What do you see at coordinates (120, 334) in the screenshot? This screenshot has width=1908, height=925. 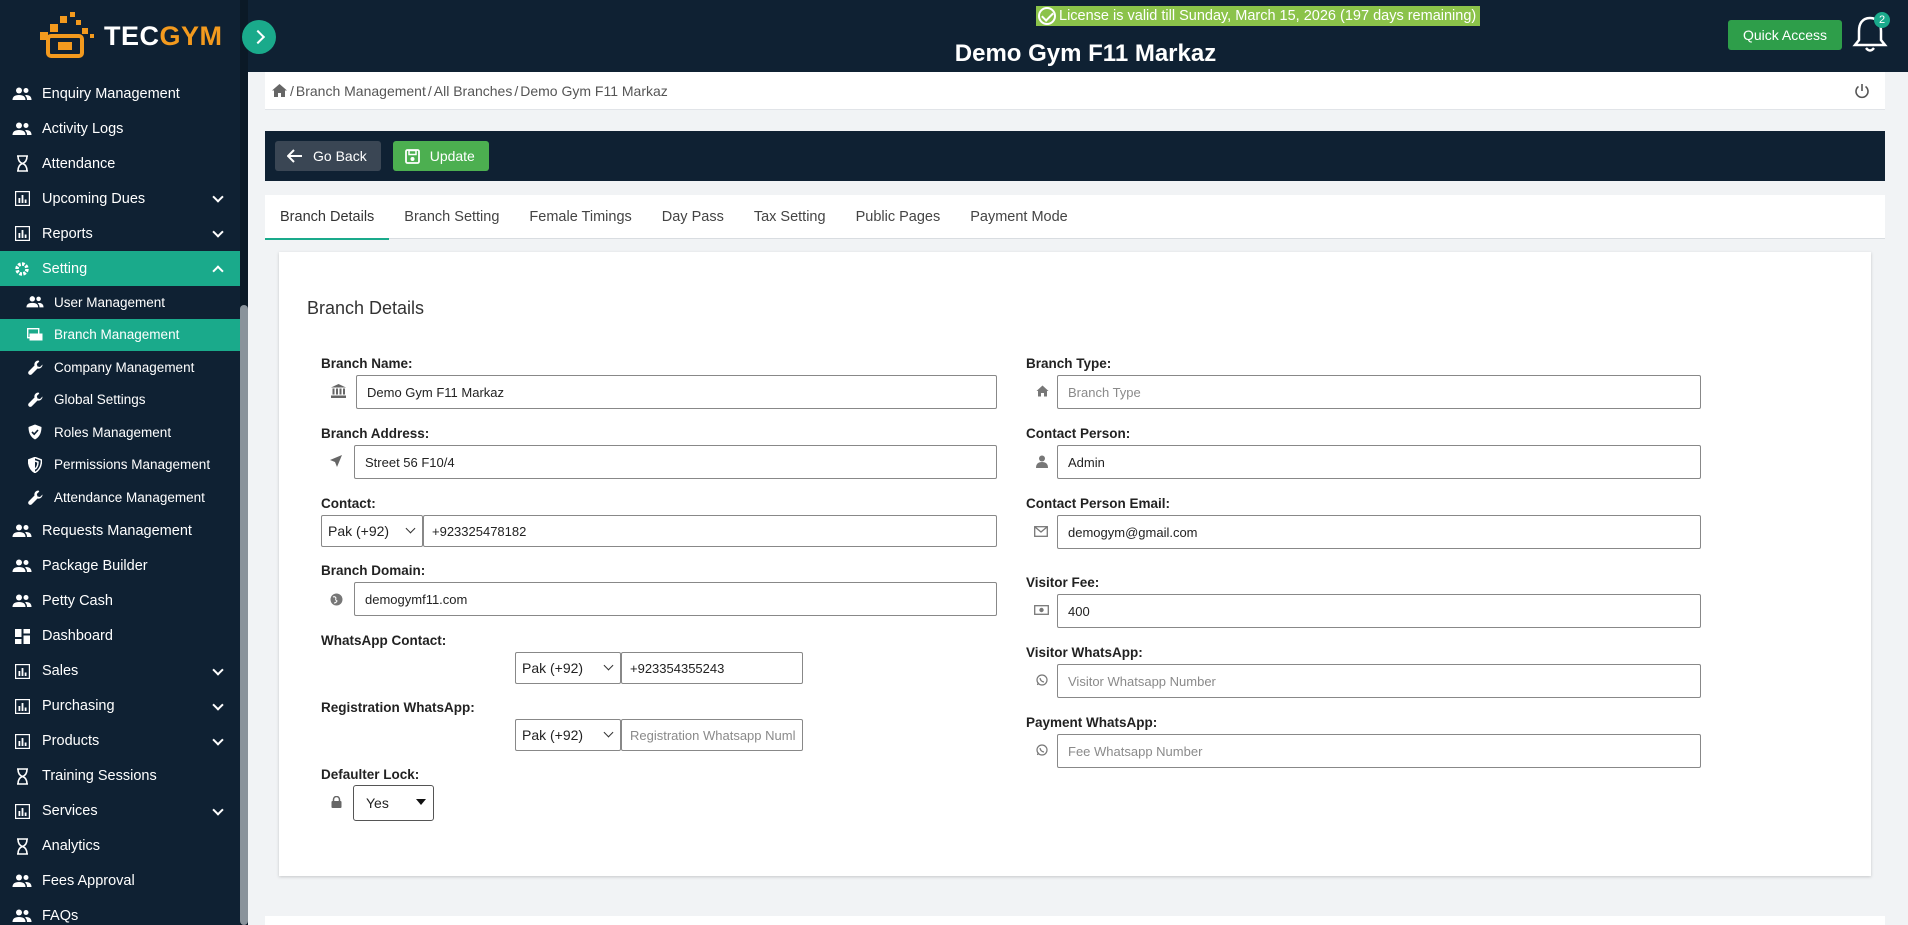 I see `sidebar-subitem-branch-management: Branch Management` at bounding box center [120, 334].